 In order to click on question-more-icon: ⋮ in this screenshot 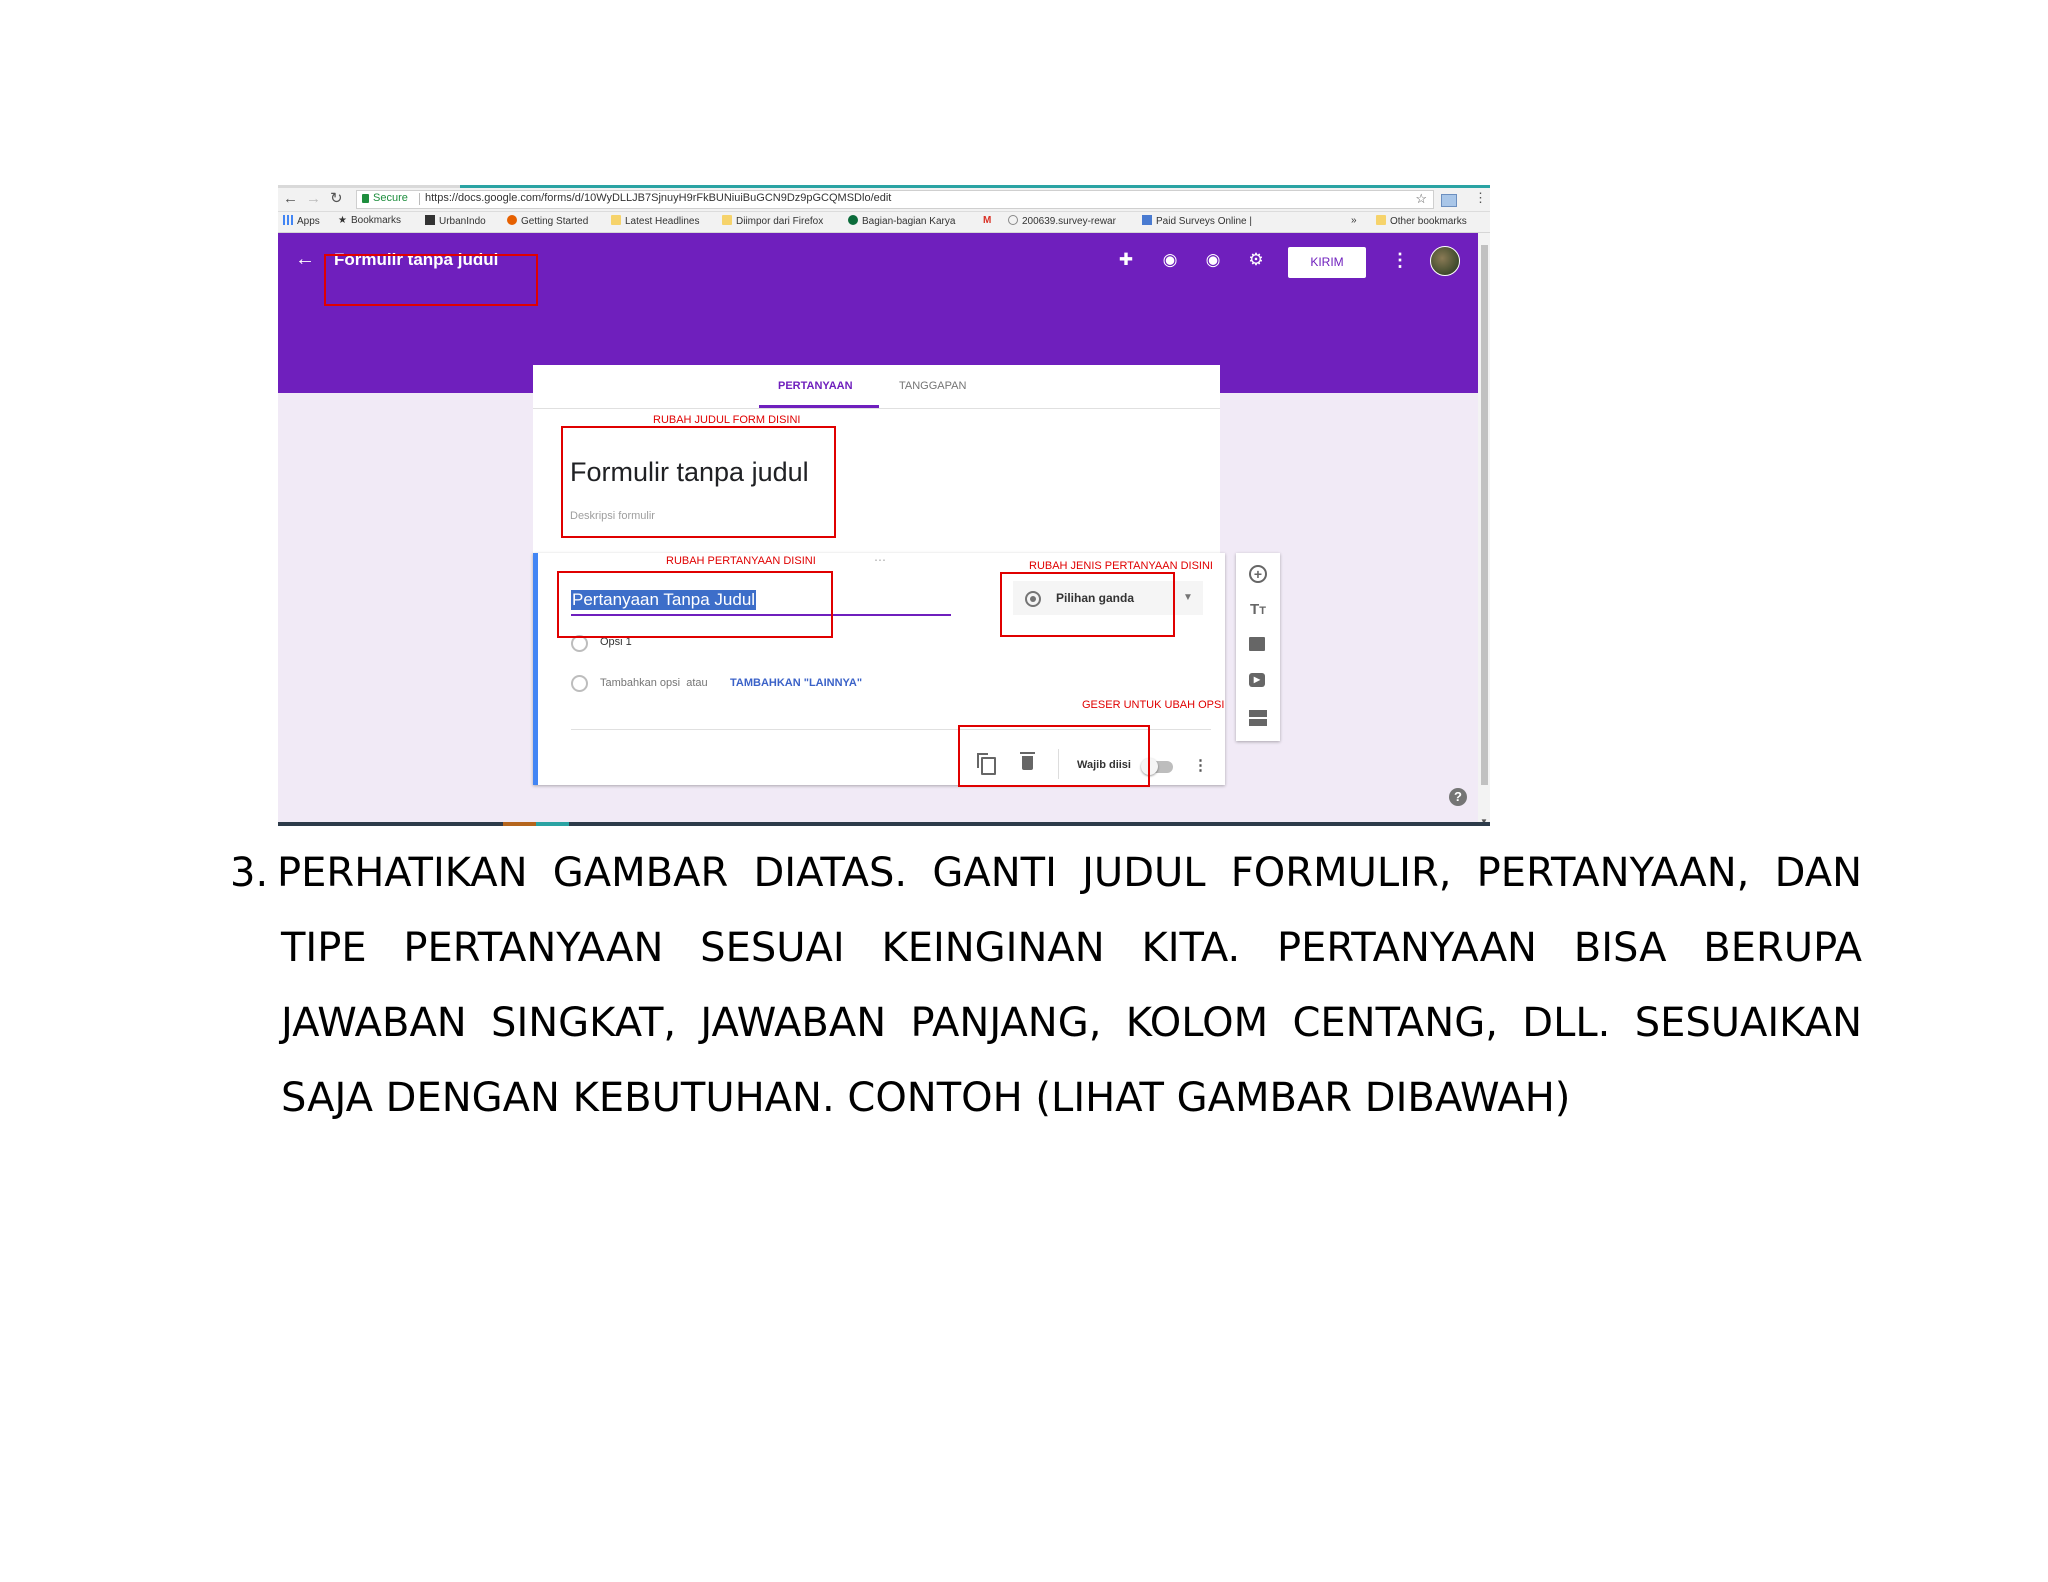, I will do `click(1200, 765)`.